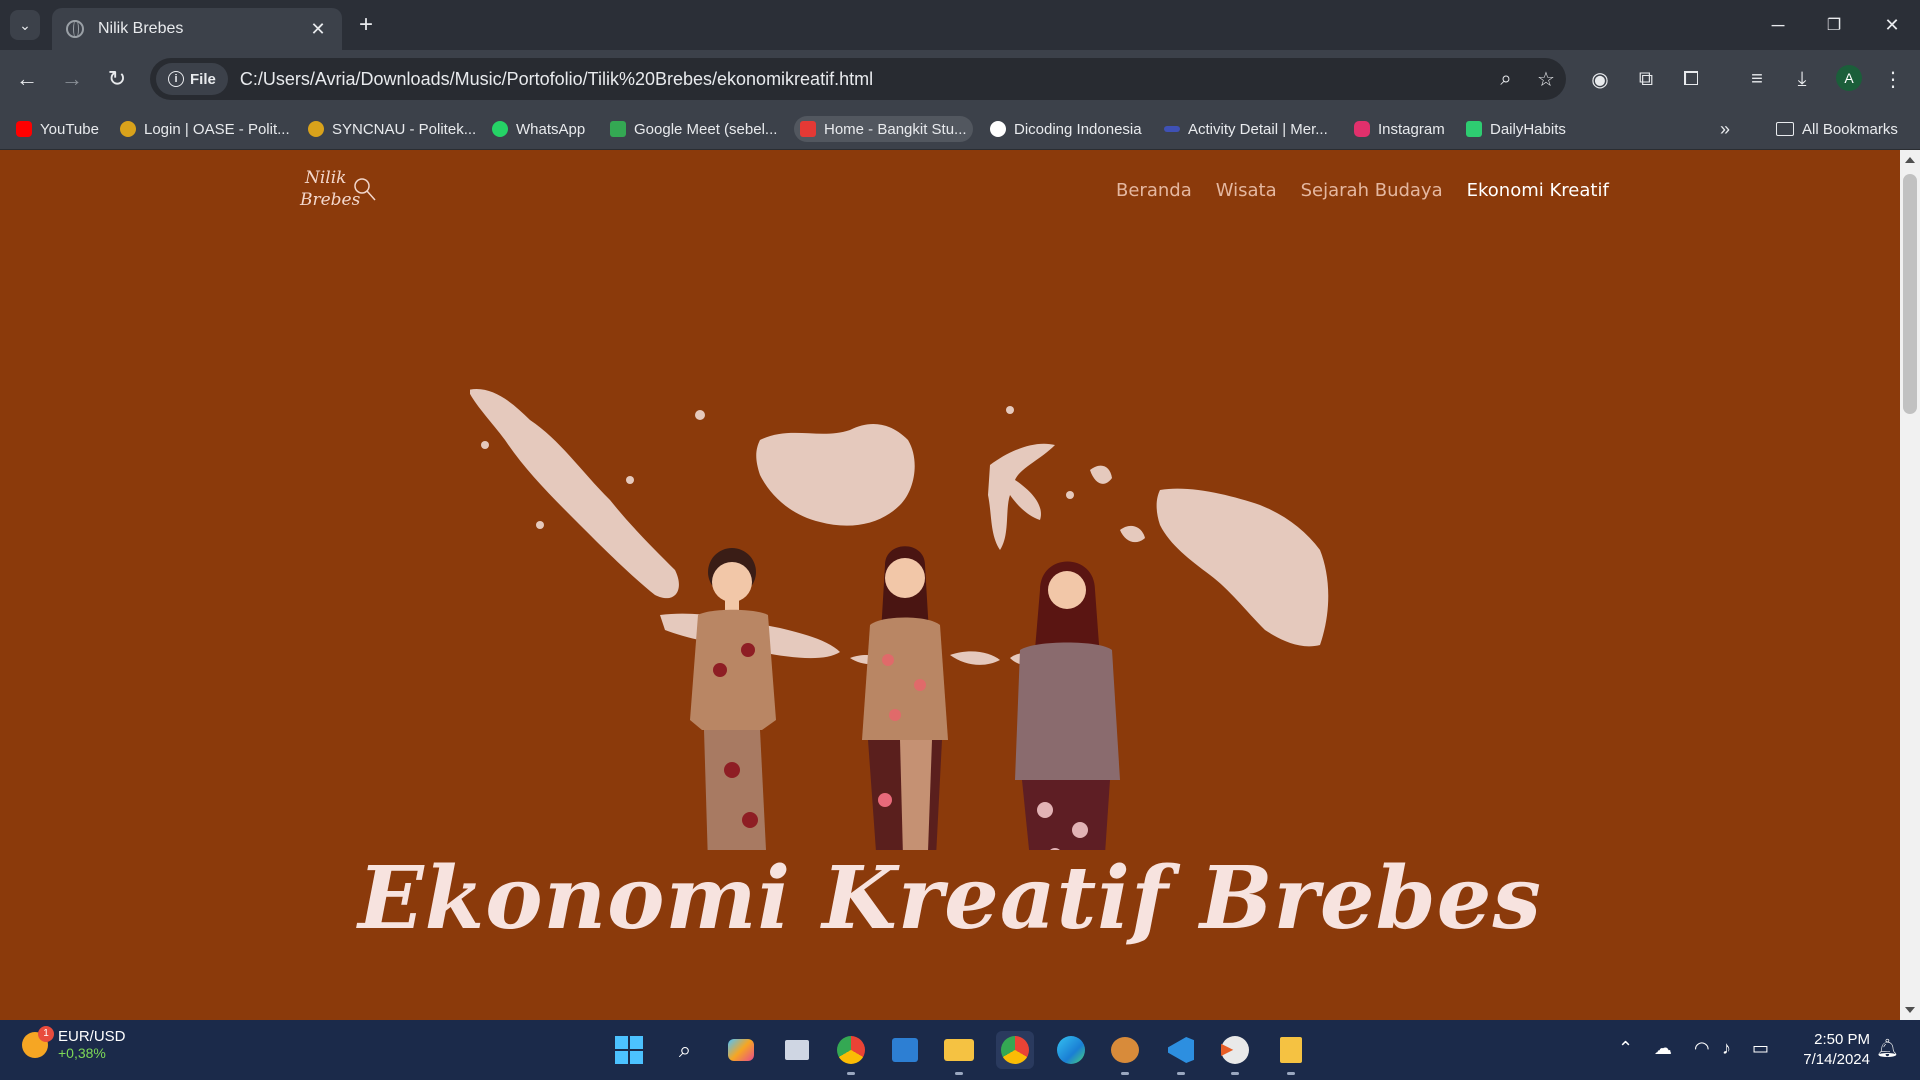 The height and width of the screenshot is (1080, 1920). What do you see at coordinates (618, 129) in the screenshot?
I see `google-meet-icon` at bounding box center [618, 129].